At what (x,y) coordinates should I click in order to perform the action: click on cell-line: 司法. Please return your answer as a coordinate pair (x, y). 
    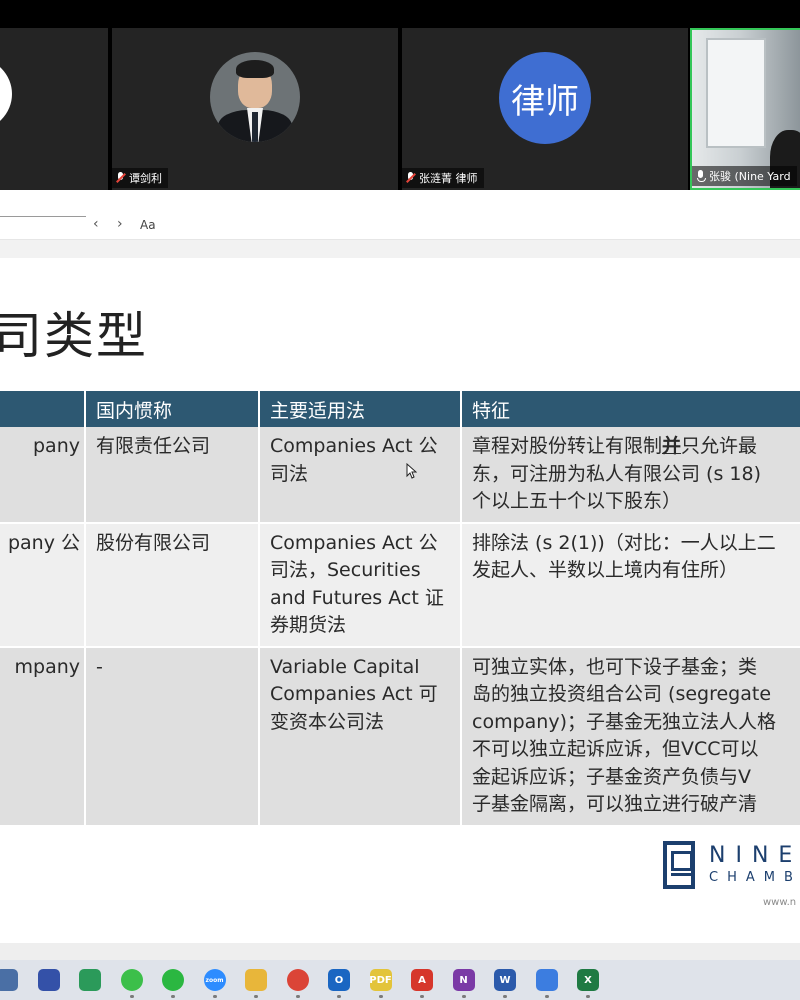
    Looking at the image, I should click on (289, 473).